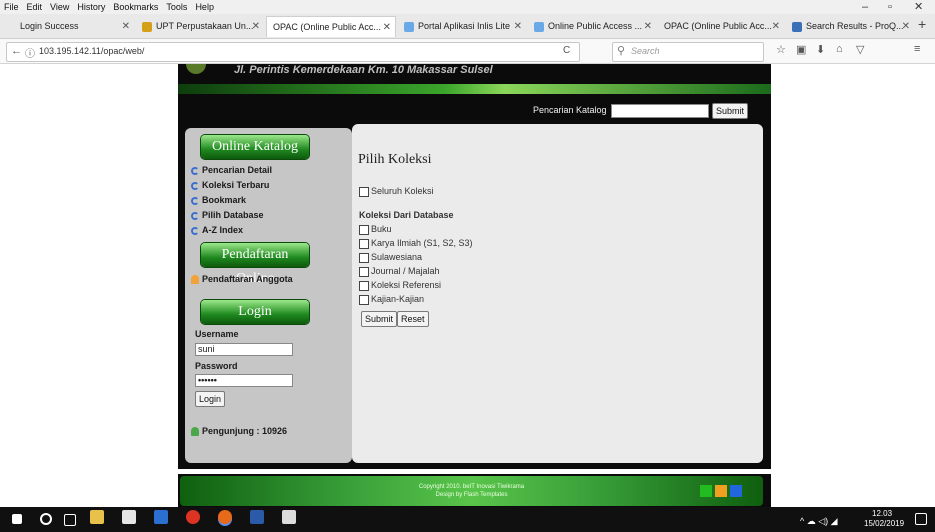  What do you see at coordinates (218, 200) in the screenshot?
I see `sidebar-item-bookmark: Bookmark` at bounding box center [218, 200].